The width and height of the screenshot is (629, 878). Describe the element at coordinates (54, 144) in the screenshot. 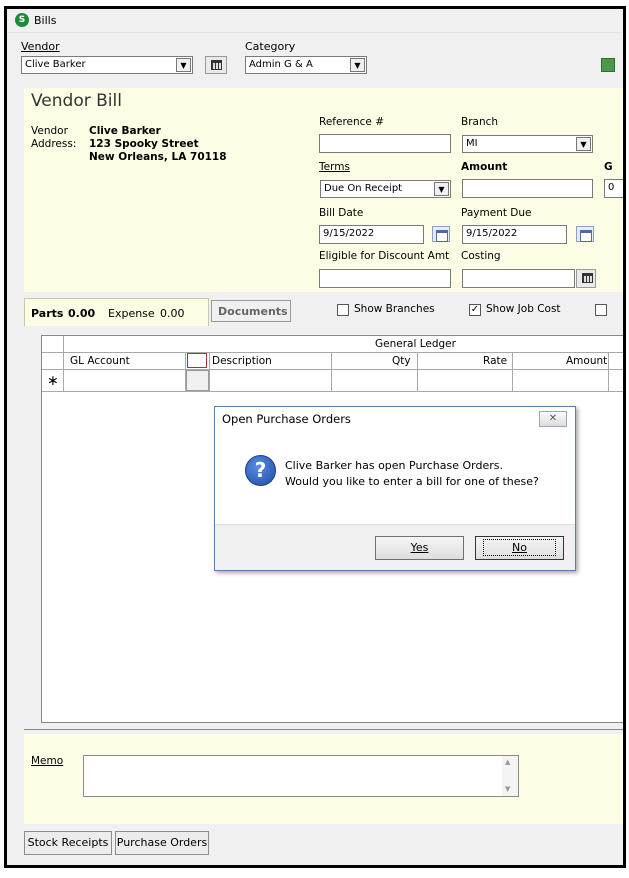

I see `vendor-address-label-2: Address:` at that location.